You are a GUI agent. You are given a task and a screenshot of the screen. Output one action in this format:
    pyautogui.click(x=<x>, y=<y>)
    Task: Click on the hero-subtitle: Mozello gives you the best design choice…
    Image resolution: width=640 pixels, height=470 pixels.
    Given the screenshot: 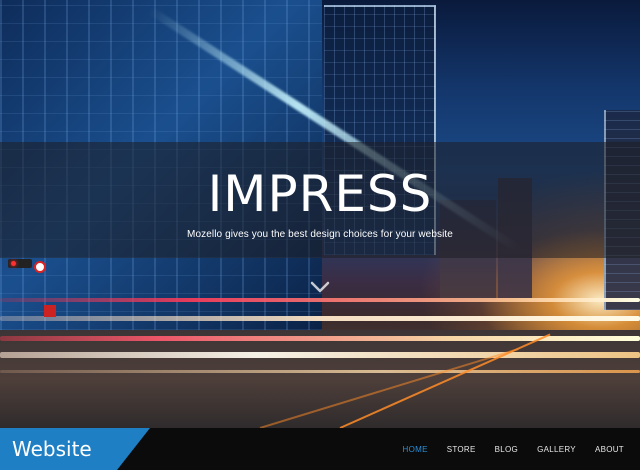 What is the action you would take?
    pyautogui.click(x=320, y=234)
    